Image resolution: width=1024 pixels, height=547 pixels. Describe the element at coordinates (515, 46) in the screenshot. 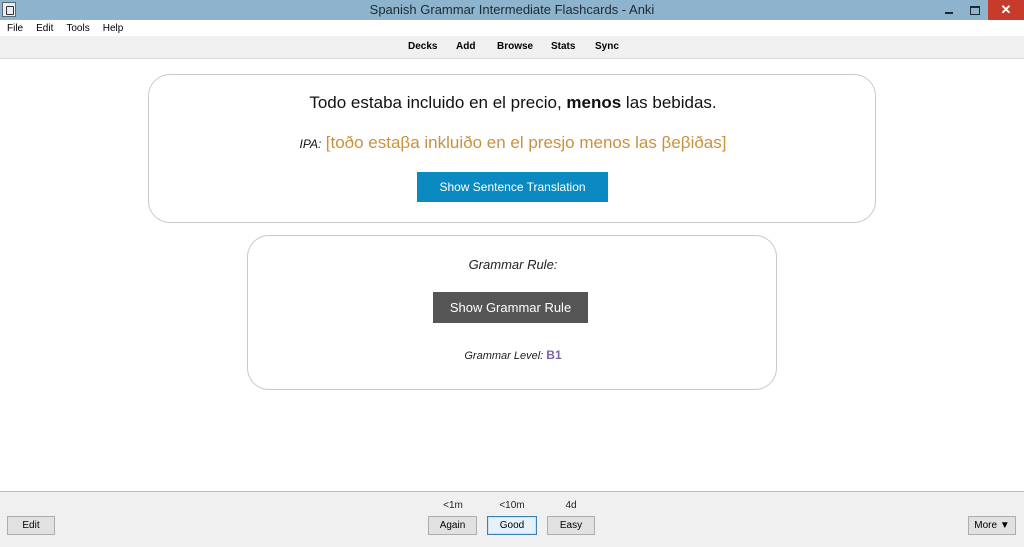

I see `toolbar-browse-link: Browse` at that location.